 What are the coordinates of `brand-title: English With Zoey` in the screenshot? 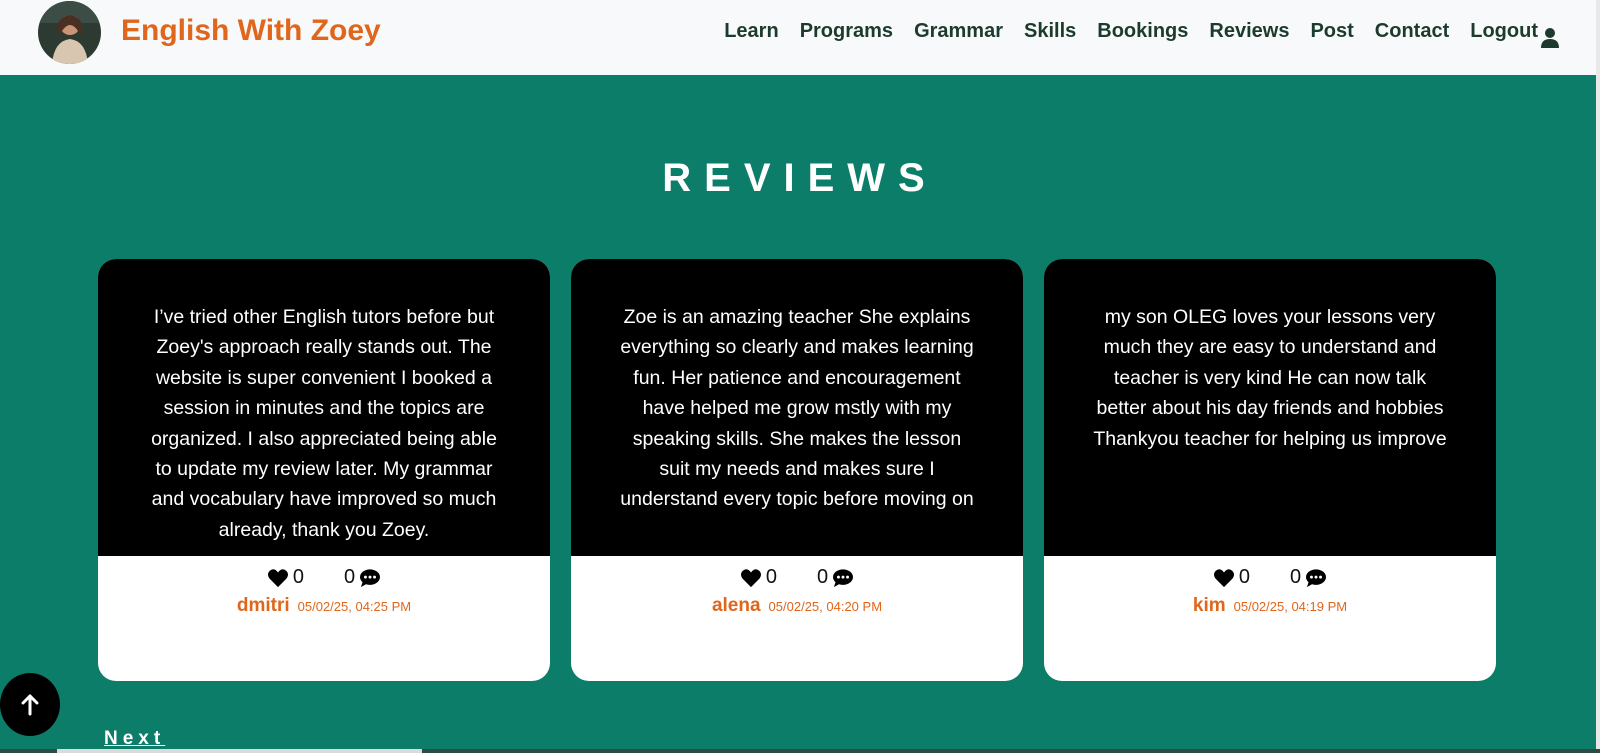 It's located at (251, 31).